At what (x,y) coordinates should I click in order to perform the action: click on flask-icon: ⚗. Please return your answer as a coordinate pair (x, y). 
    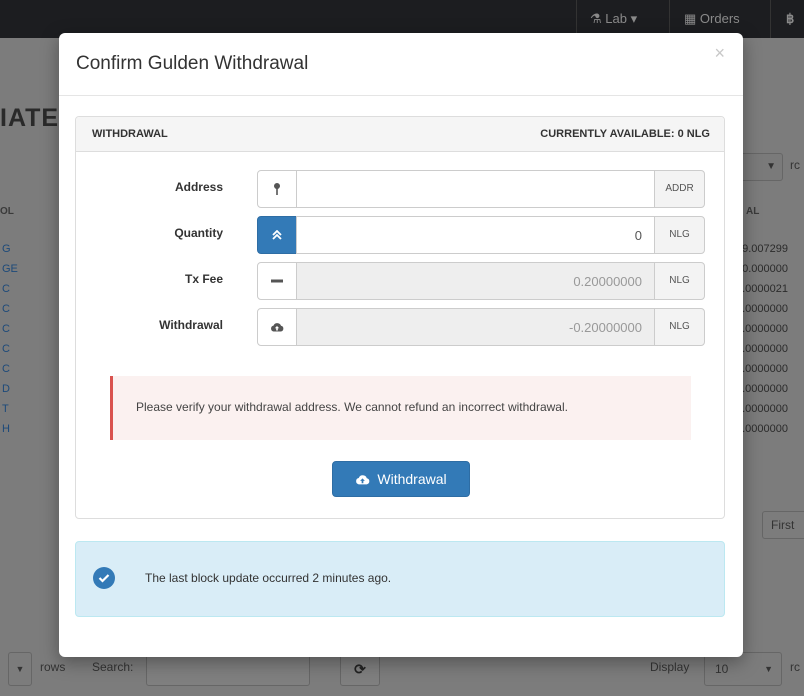
    Looking at the image, I should click on (596, 18).